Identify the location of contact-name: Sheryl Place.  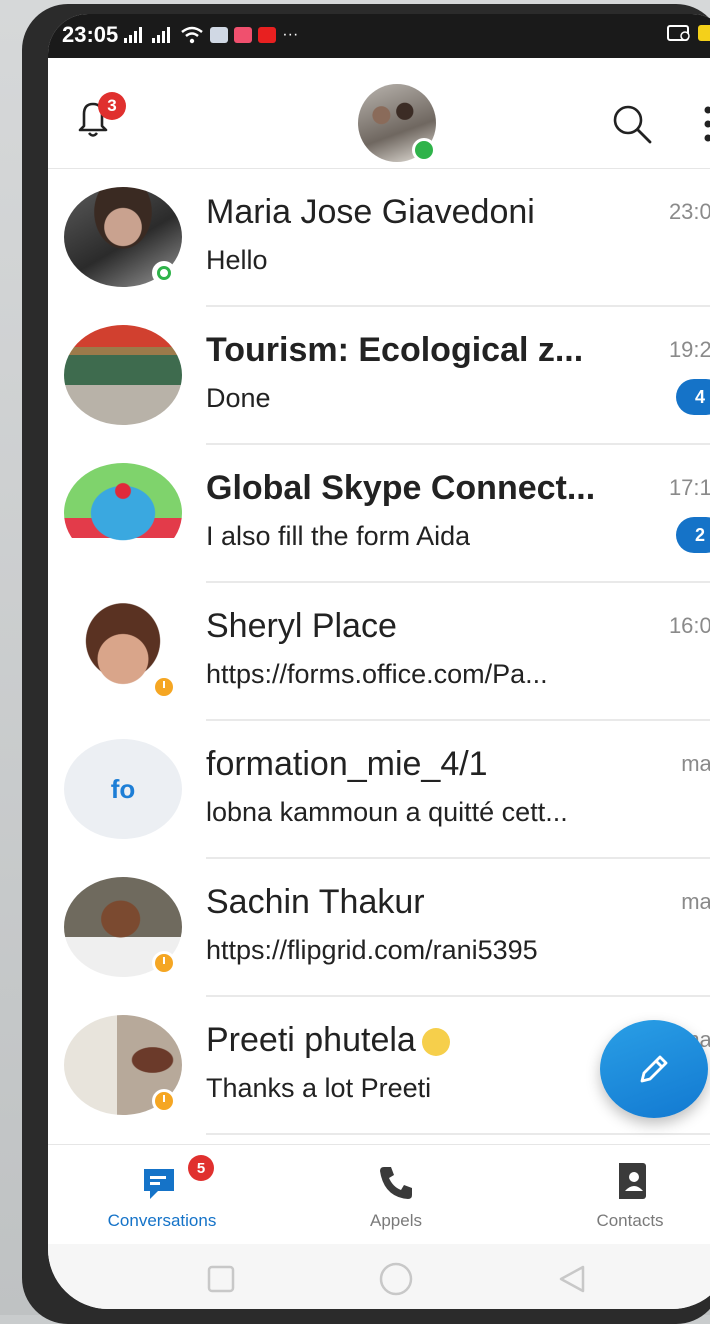
(301, 626).